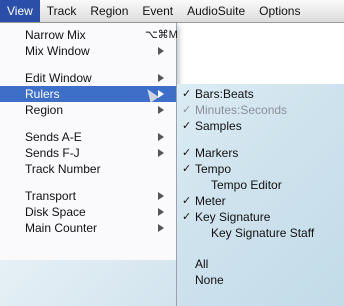  I want to click on menu-track: Track, so click(62, 11).